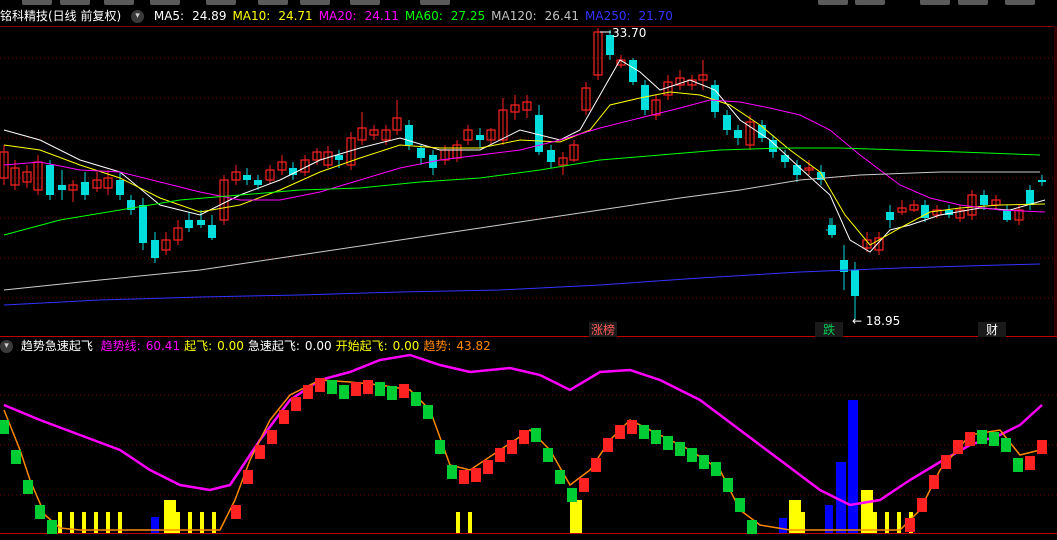 The height and width of the screenshot is (540, 1057). Describe the element at coordinates (468, 16) in the screenshot. I see `ma-legend-value: 27.25` at that location.